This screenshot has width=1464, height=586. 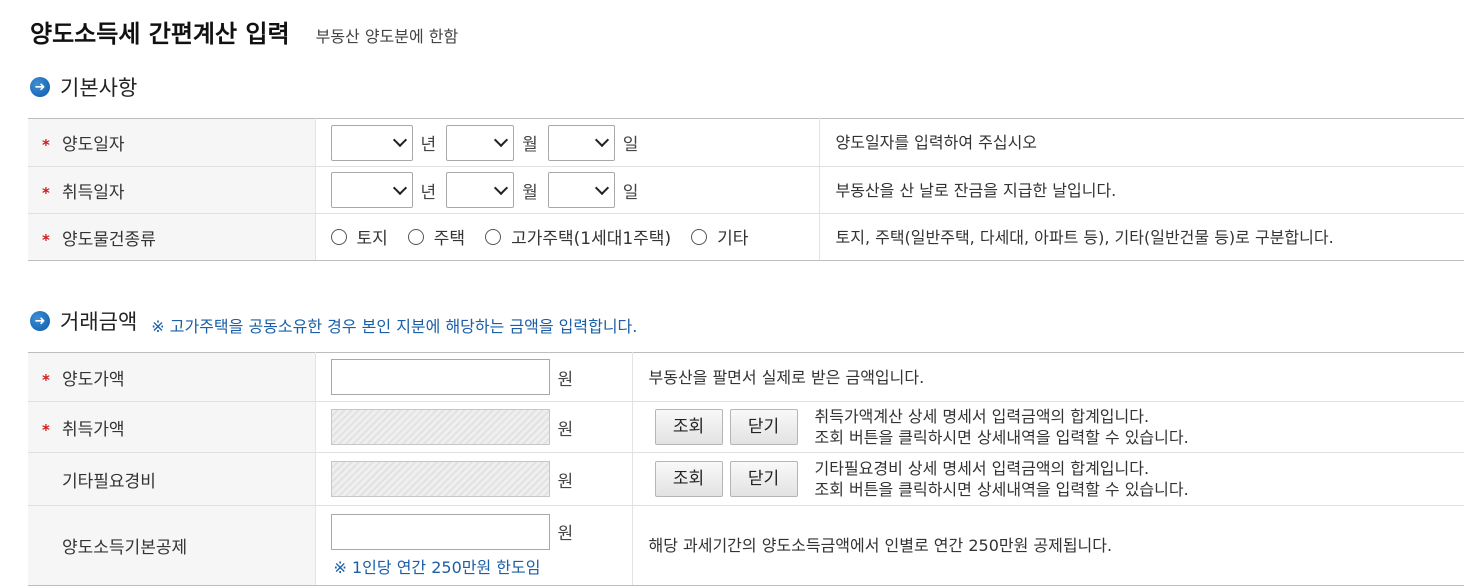 I want to click on radio-label: 토지, so click(x=372, y=239).